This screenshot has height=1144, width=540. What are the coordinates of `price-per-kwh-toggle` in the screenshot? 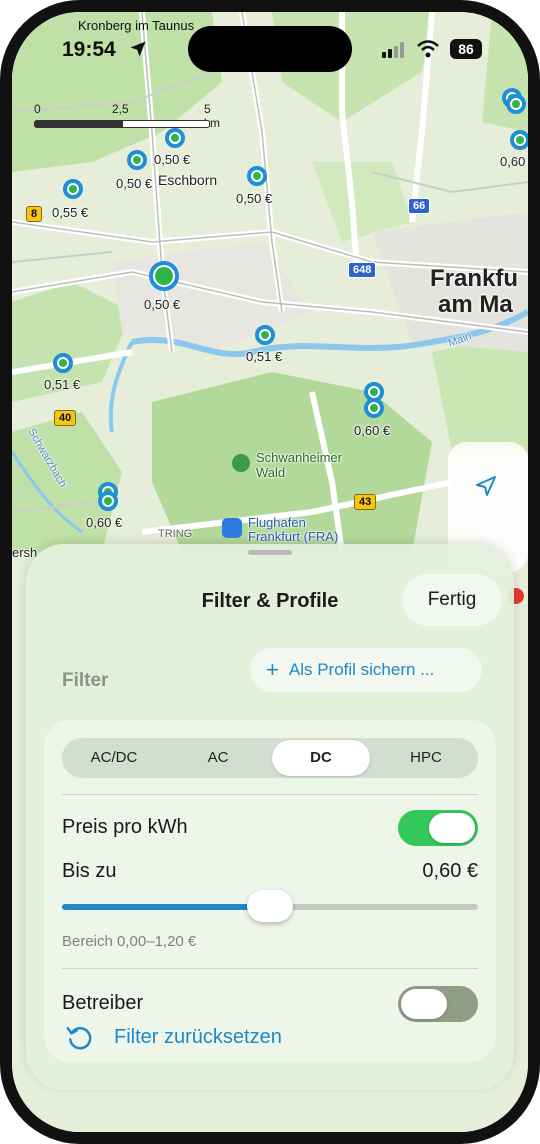 It's located at (438, 828).